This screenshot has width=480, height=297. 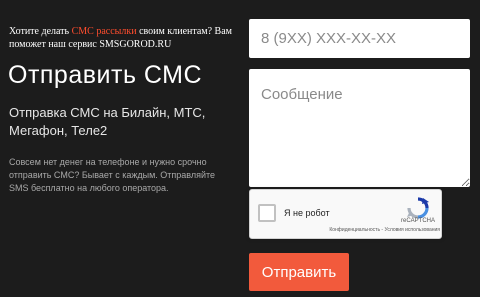 What do you see at coordinates (267, 213) in the screenshot?
I see `recaptcha-checkbox` at bounding box center [267, 213].